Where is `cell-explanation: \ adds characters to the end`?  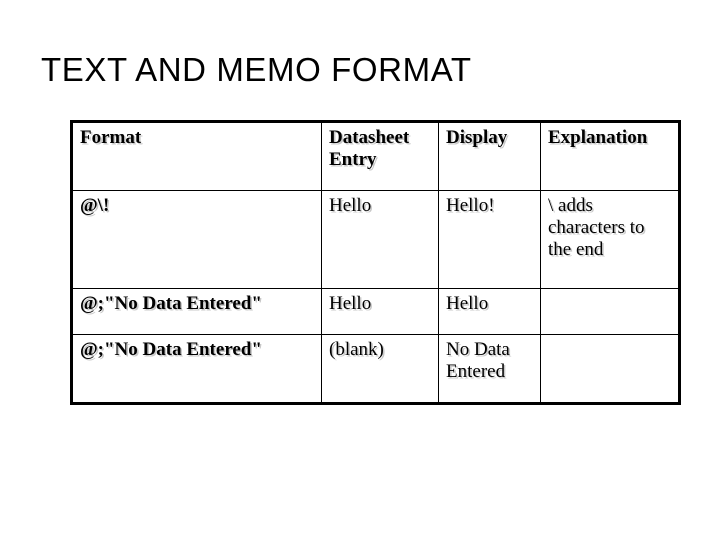 cell-explanation: \ adds characters to the end is located at coordinates (610, 239).